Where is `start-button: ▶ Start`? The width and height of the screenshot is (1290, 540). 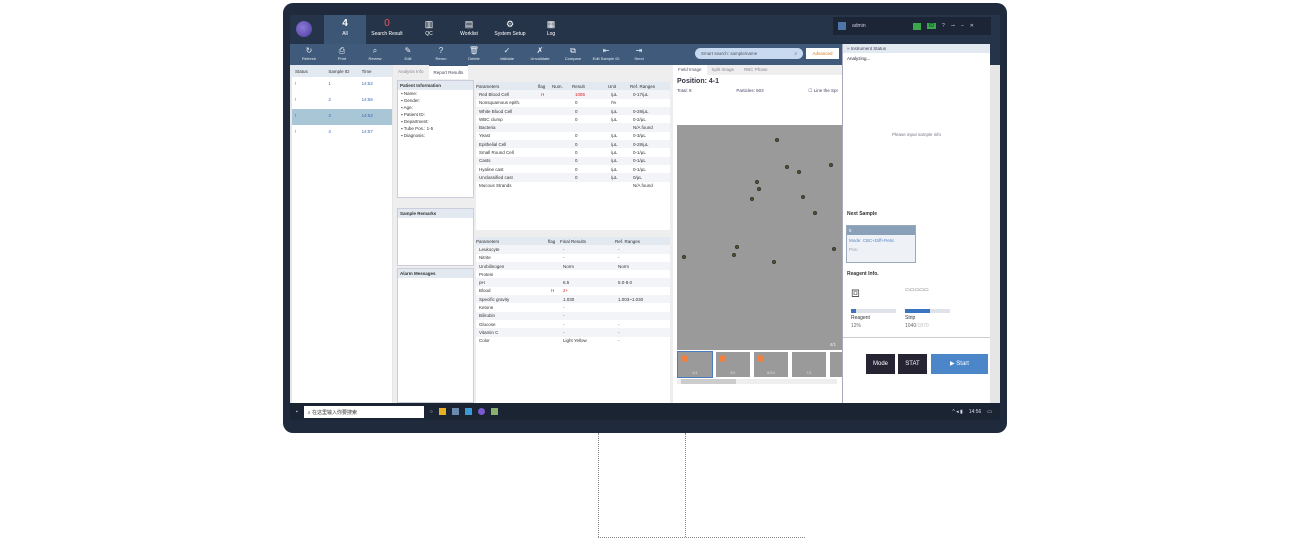
start-button: ▶ Start is located at coordinates (959, 364).